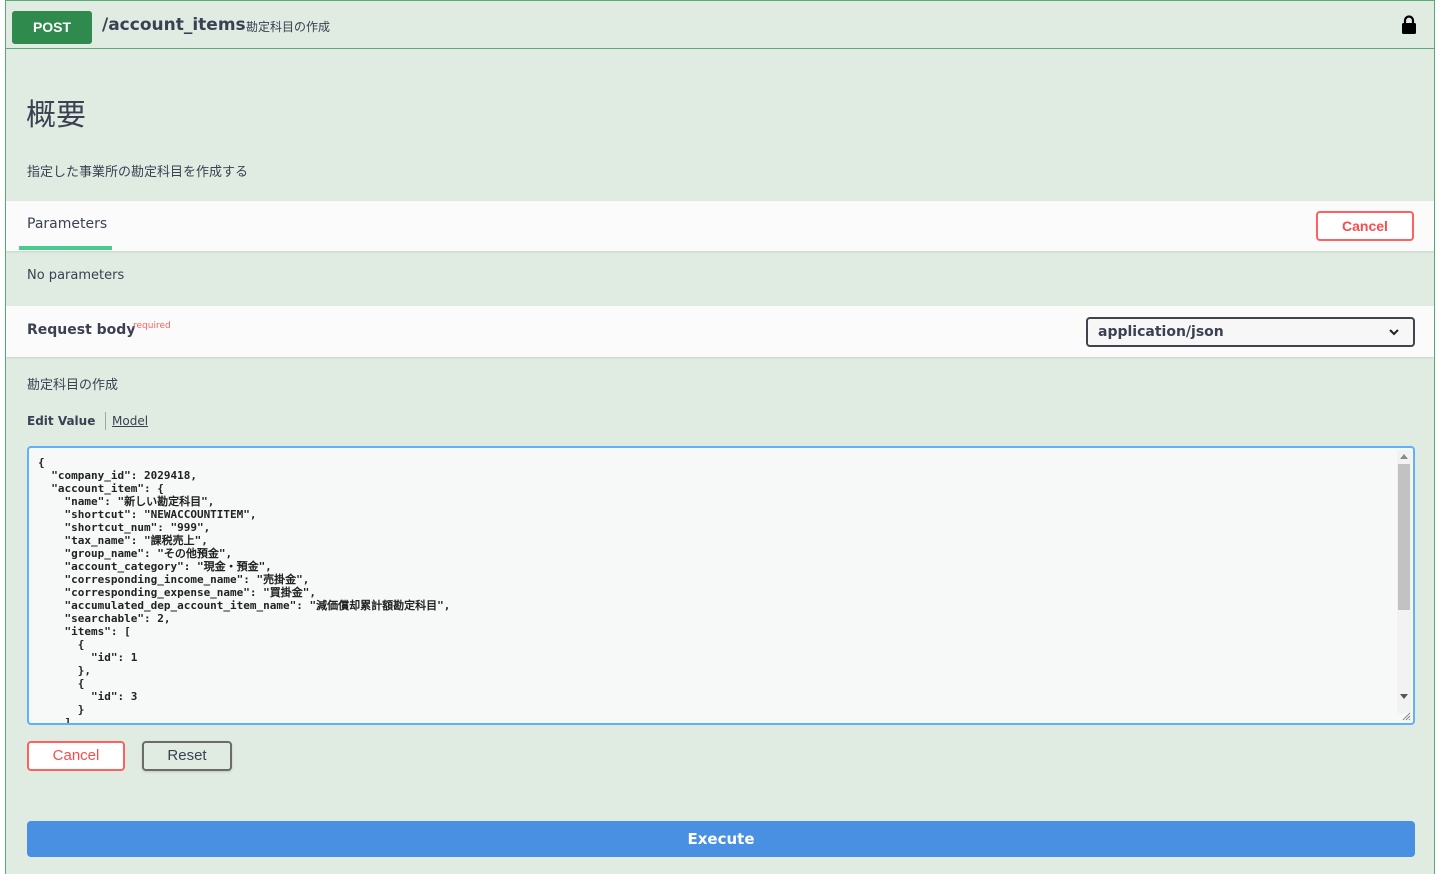 The width and height of the screenshot is (1437, 874). I want to click on operation-summary-text: 勘定科目の作成, so click(288, 27).